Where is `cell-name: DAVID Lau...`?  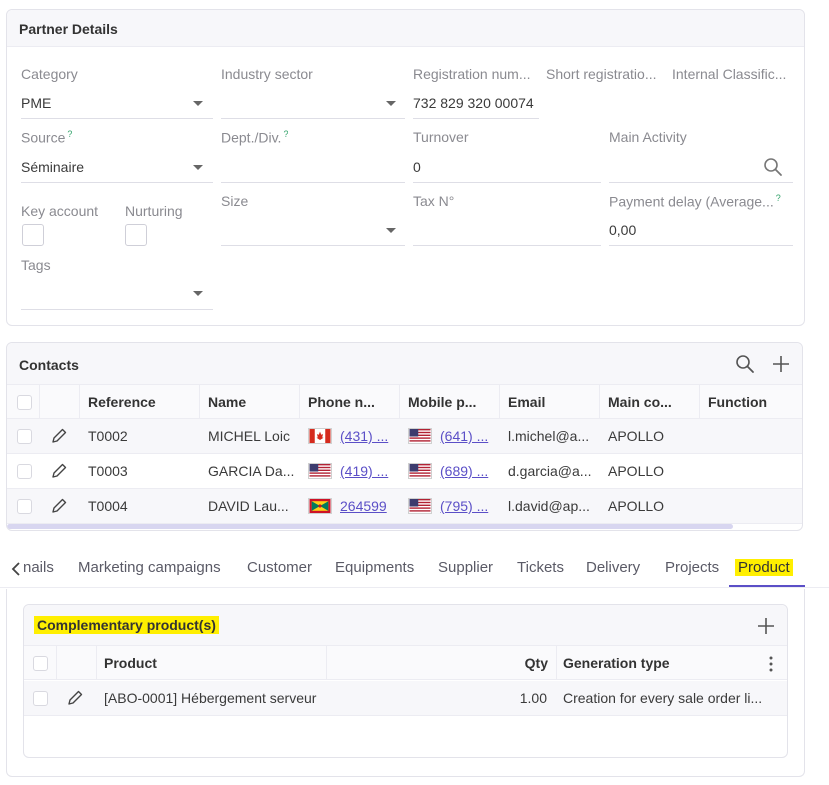
cell-name: DAVID Lau... is located at coordinates (248, 506).